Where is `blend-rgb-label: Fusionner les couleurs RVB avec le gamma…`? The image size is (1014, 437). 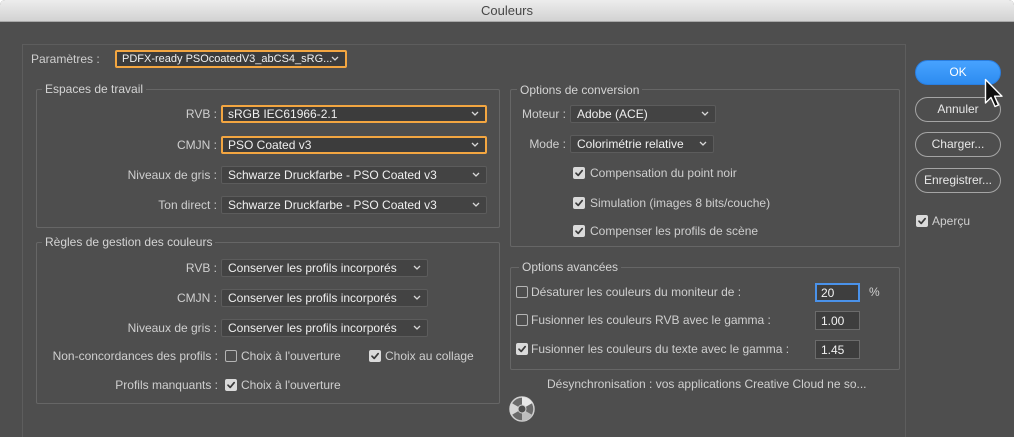 blend-rgb-label: Fusionner les couleurs RVB avec le gamma… is located at coordinates (651, 320).